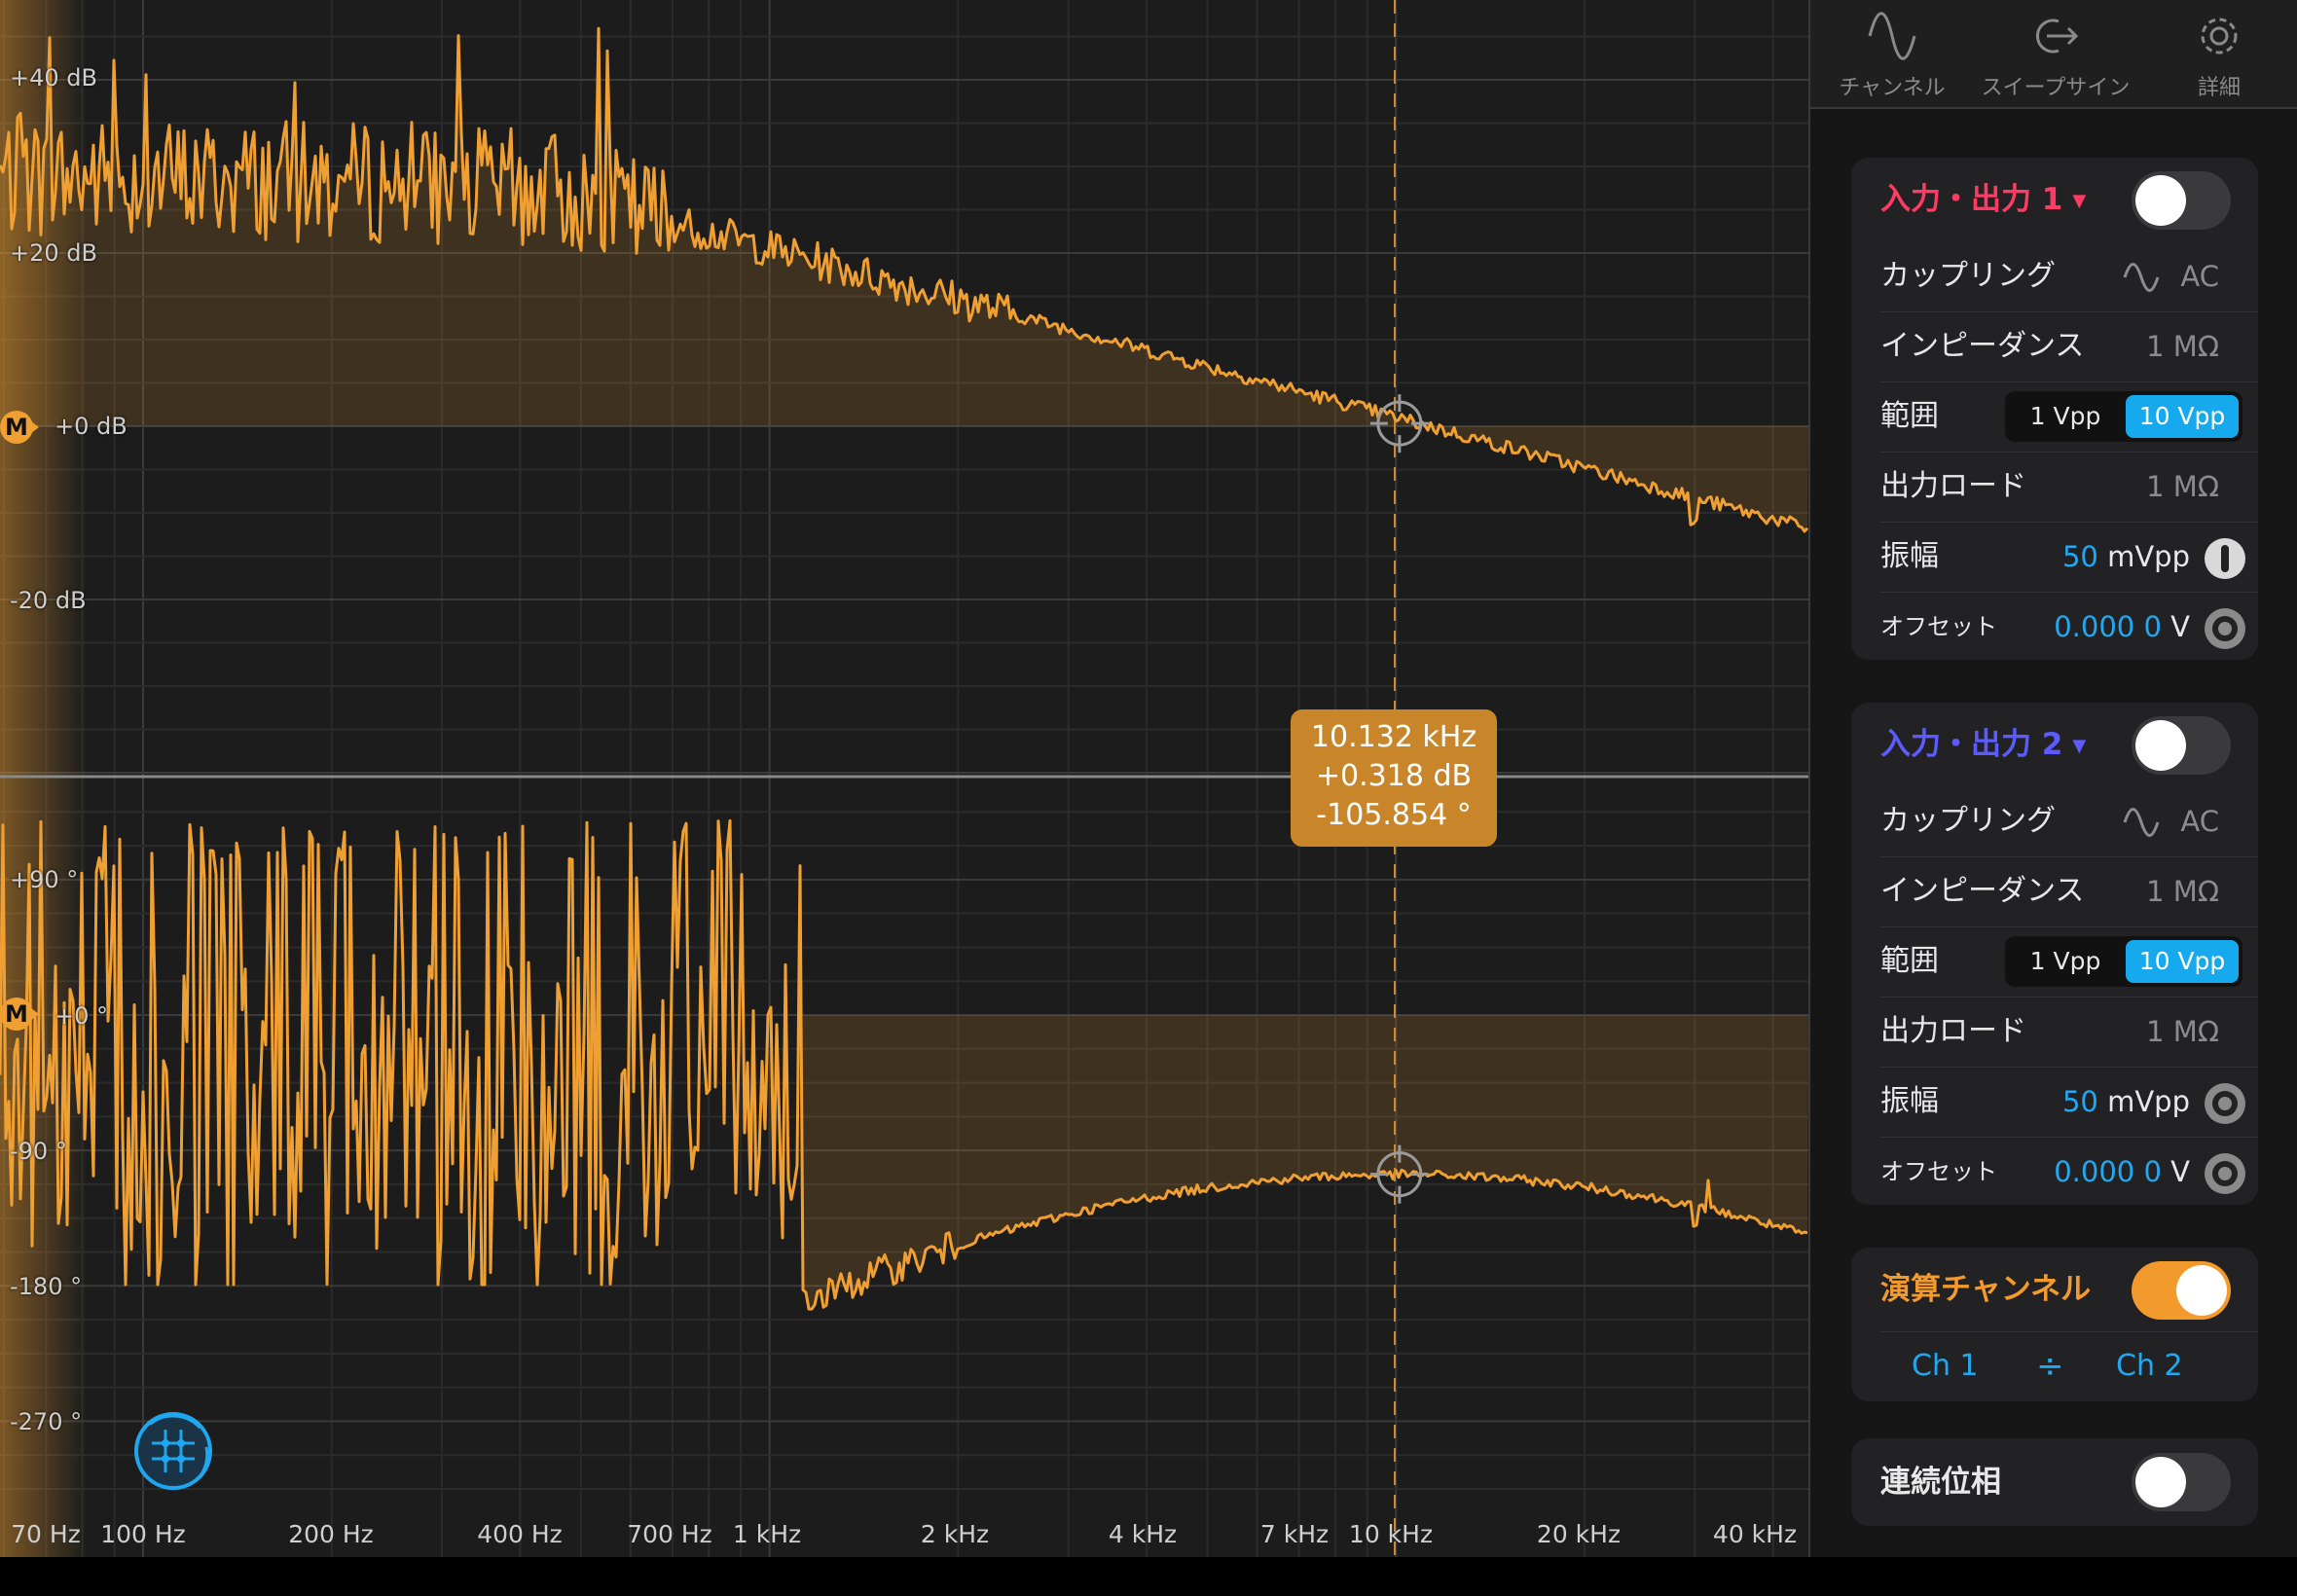 The image size is (2297, 1596). I want to click on frequency-axis-label: 400 Hz, so click(520, 1534).